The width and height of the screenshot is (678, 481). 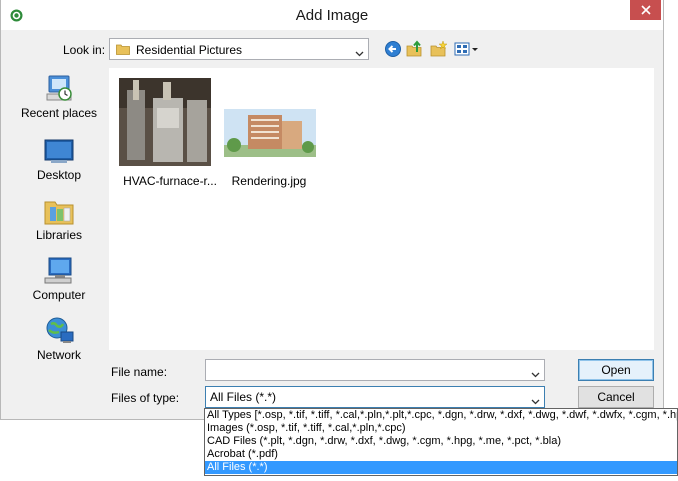 What do you see at coordinates (467, 49) in the screenshot?
I see `view-menu-button` at bounding box center [467, 49].